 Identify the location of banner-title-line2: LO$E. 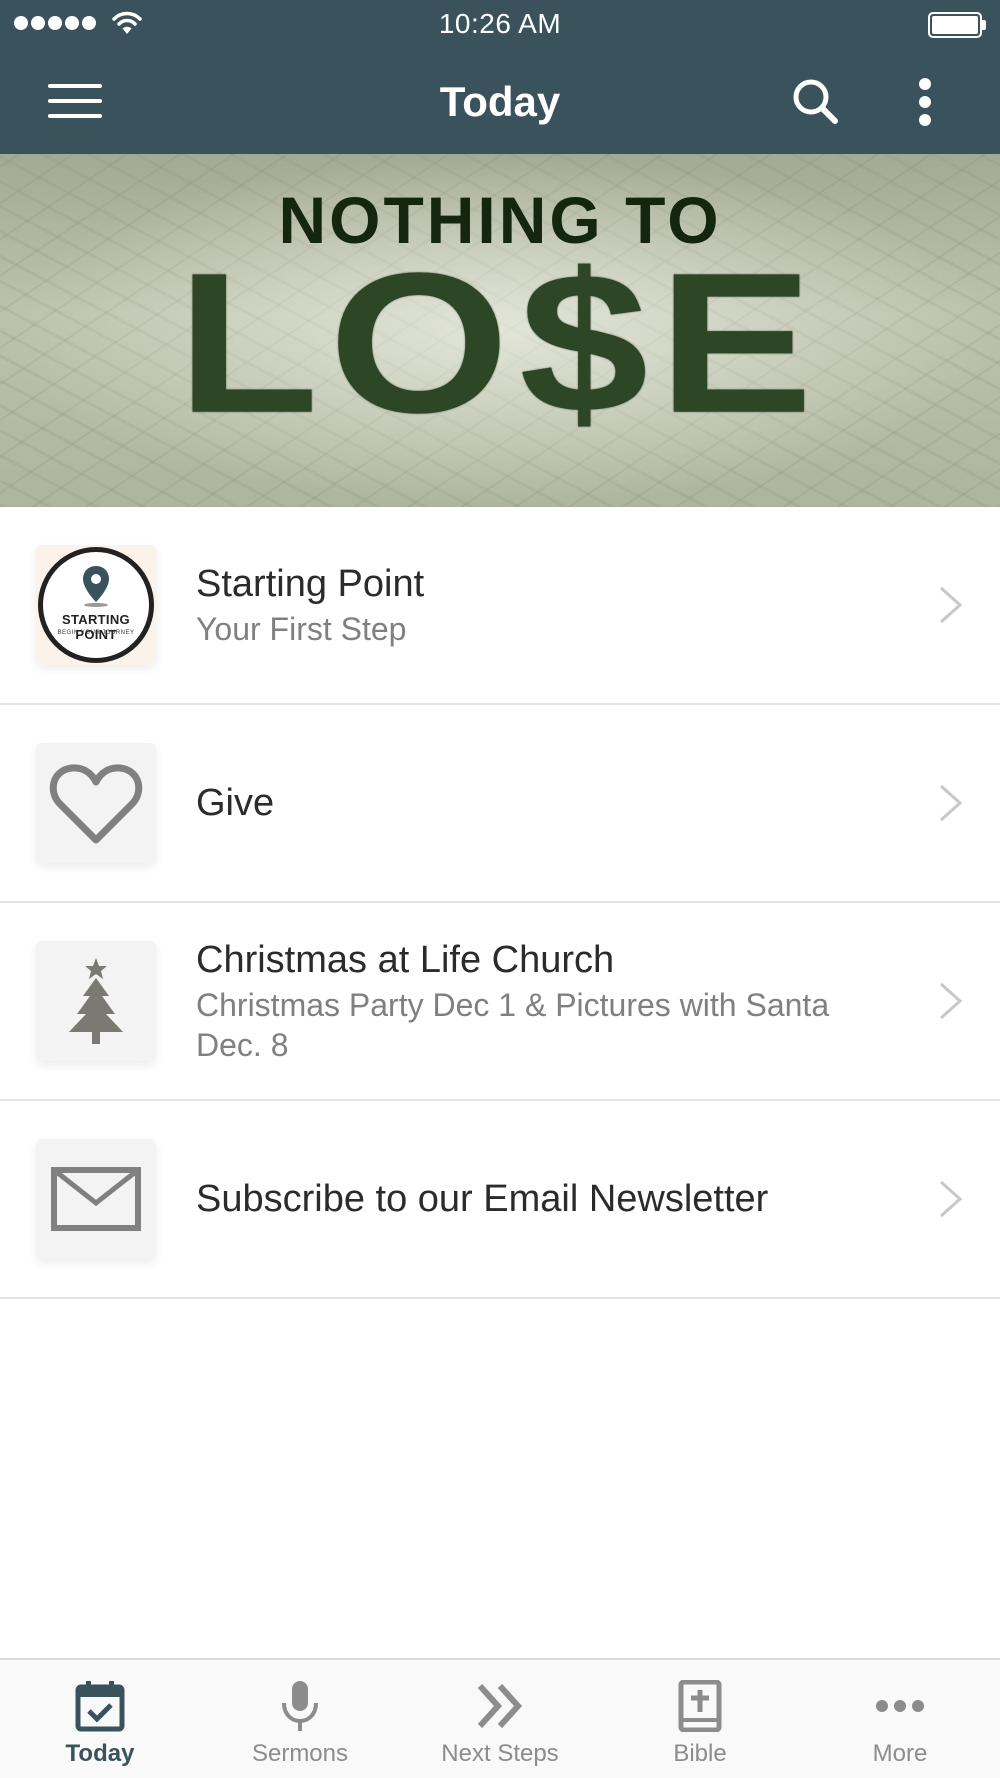
(500, 343).